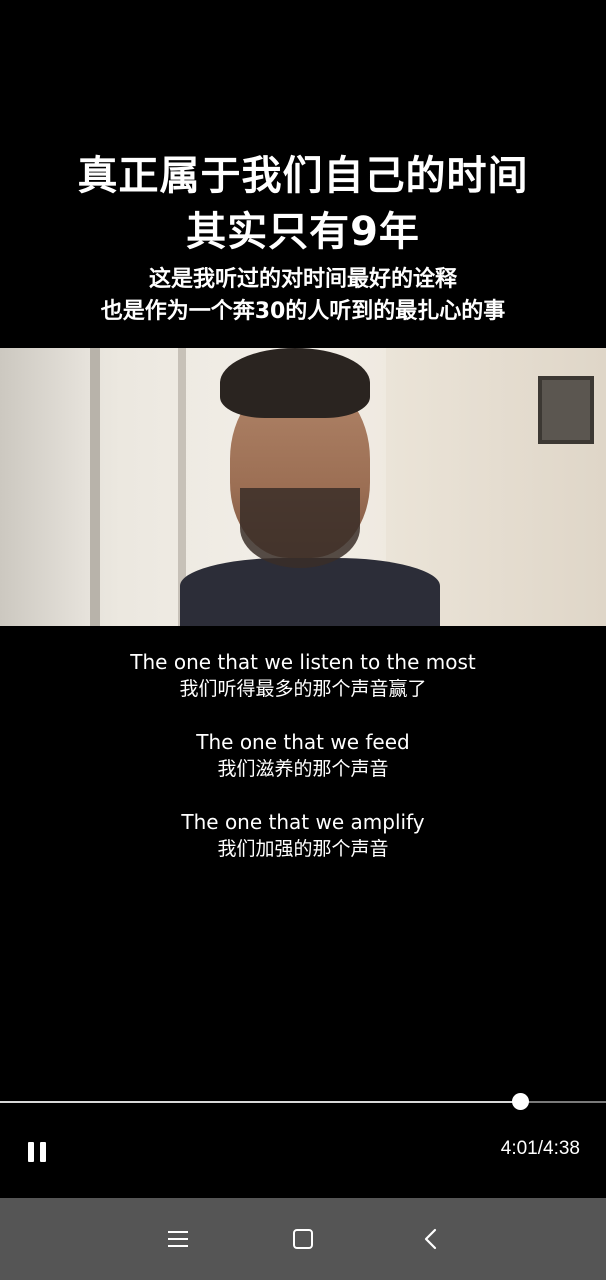  Describe the element at coordinates (303, 662) in the screenshot. I see `caption-english: The one that we listen to the most` at that location.